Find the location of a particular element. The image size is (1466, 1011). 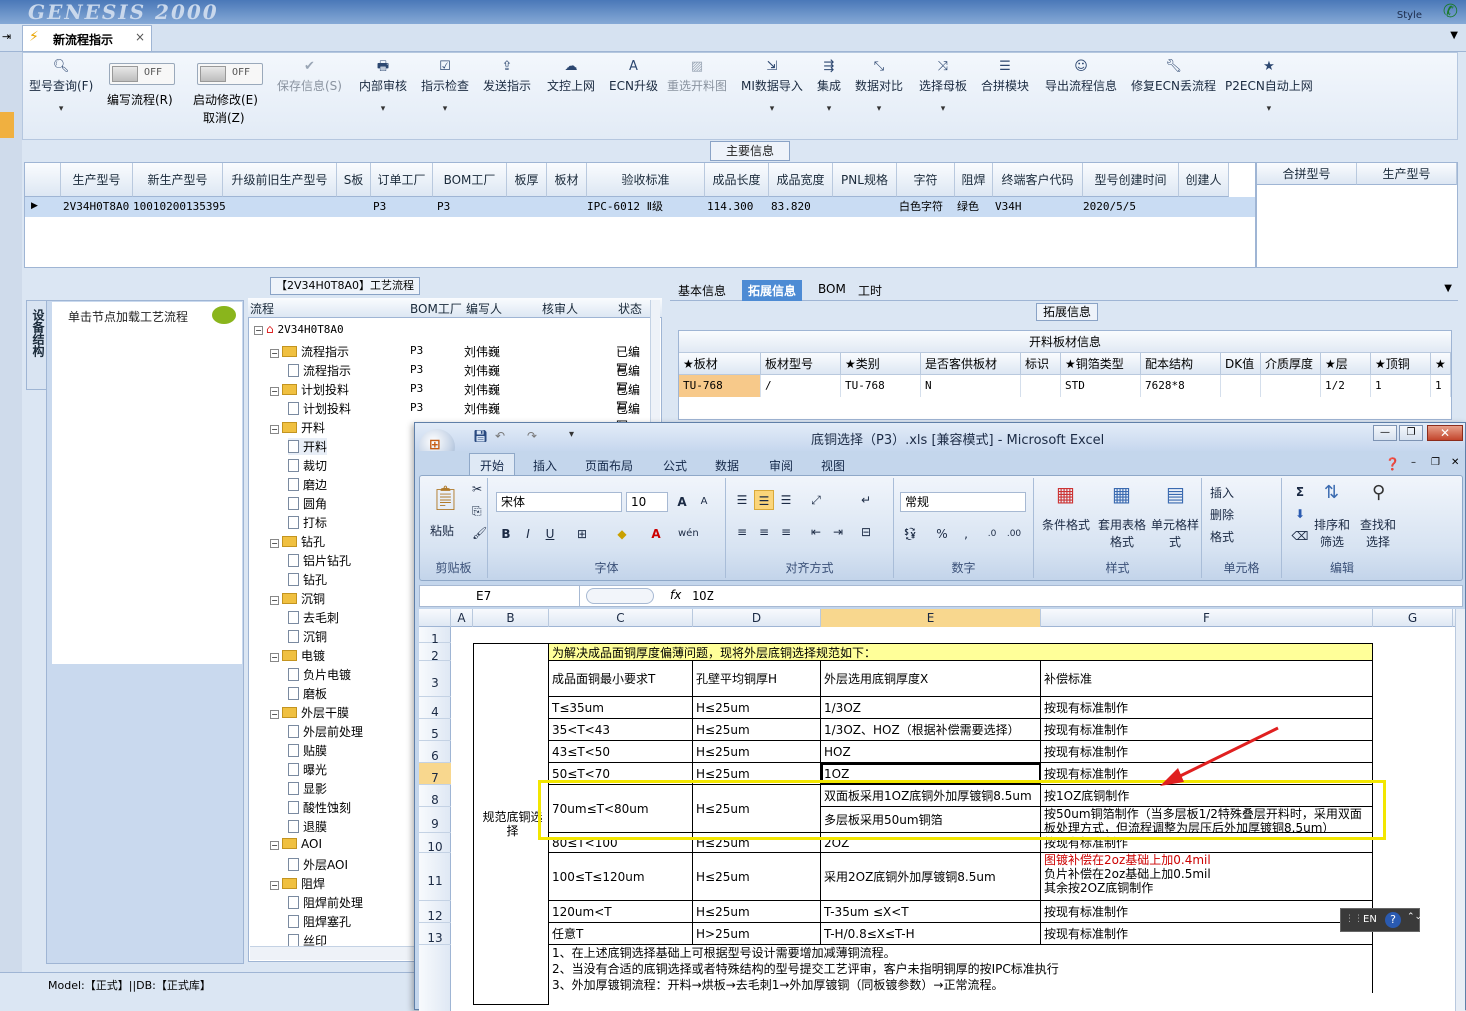

tree-leaf: 显影 is located at coordinates (307, 788).